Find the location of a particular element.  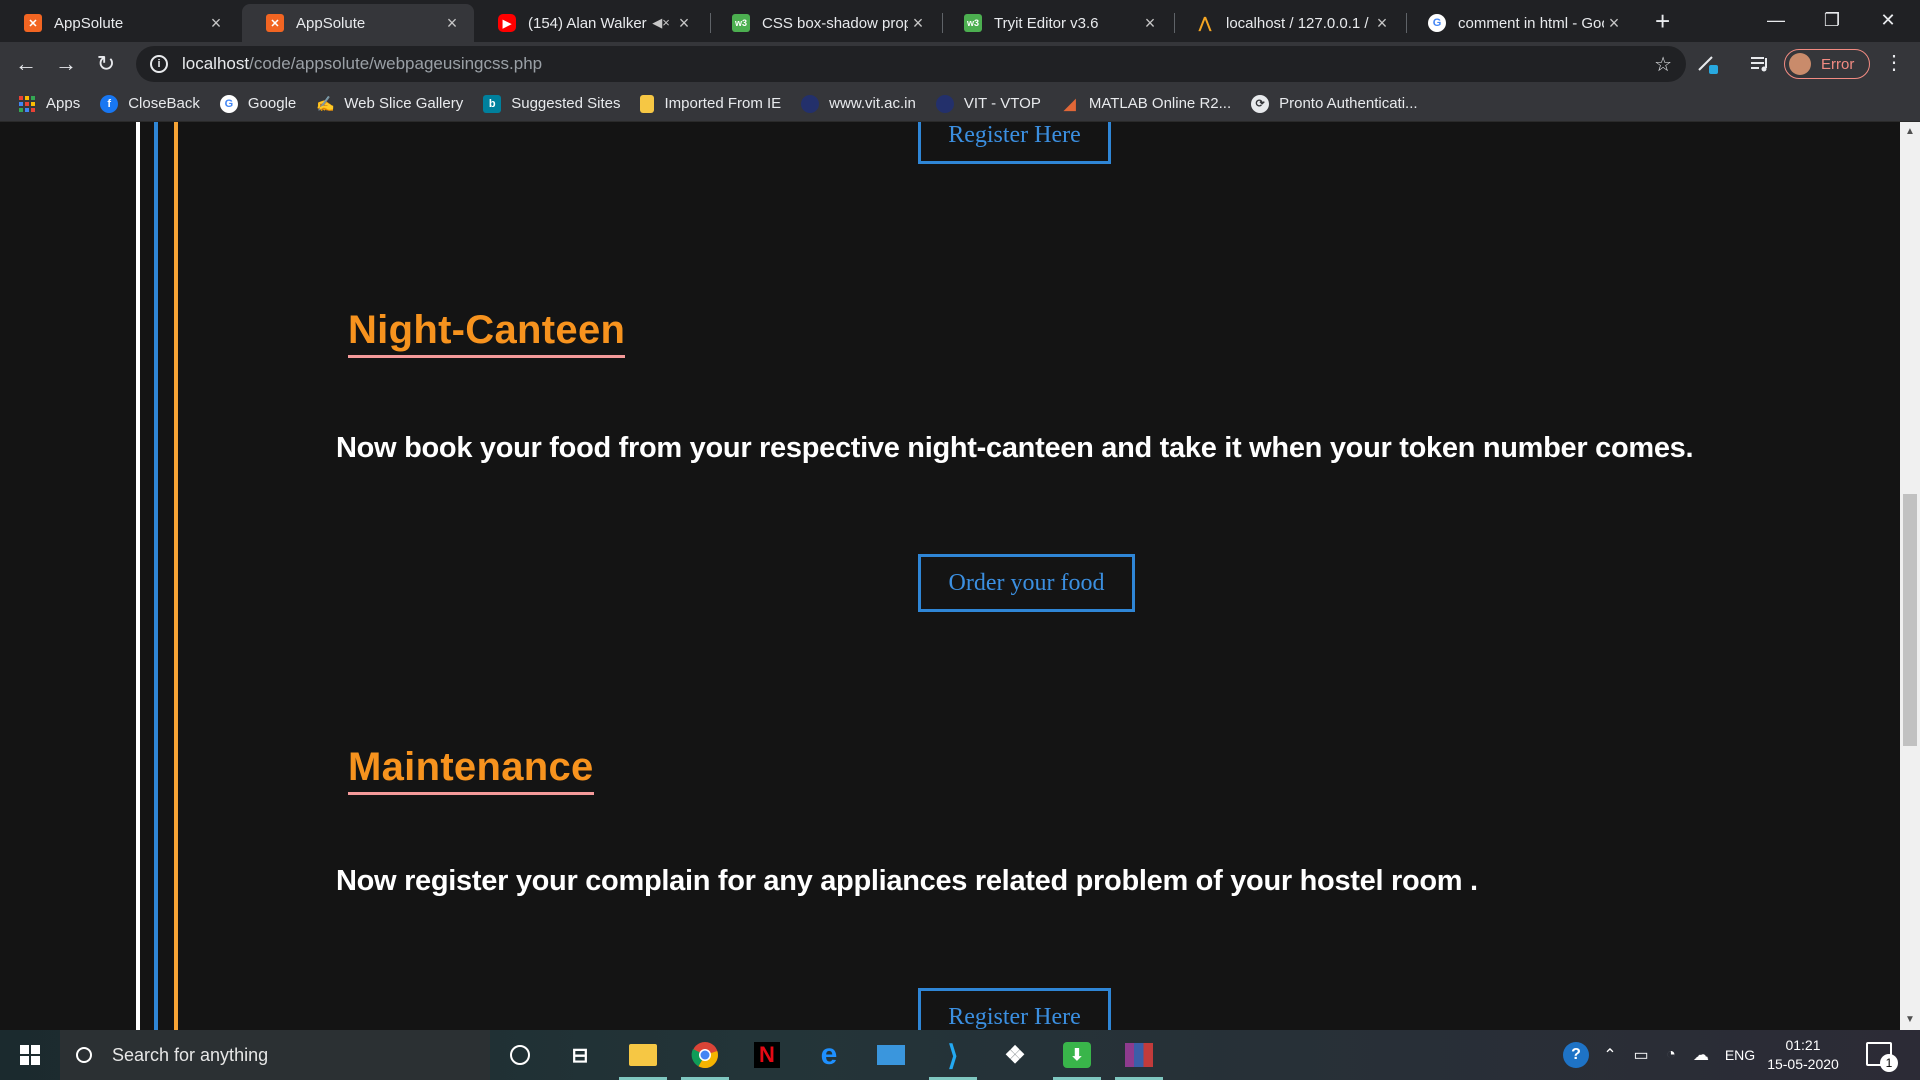

taskbar-search-box: Search for anything is located at coordinates (275, 1055).